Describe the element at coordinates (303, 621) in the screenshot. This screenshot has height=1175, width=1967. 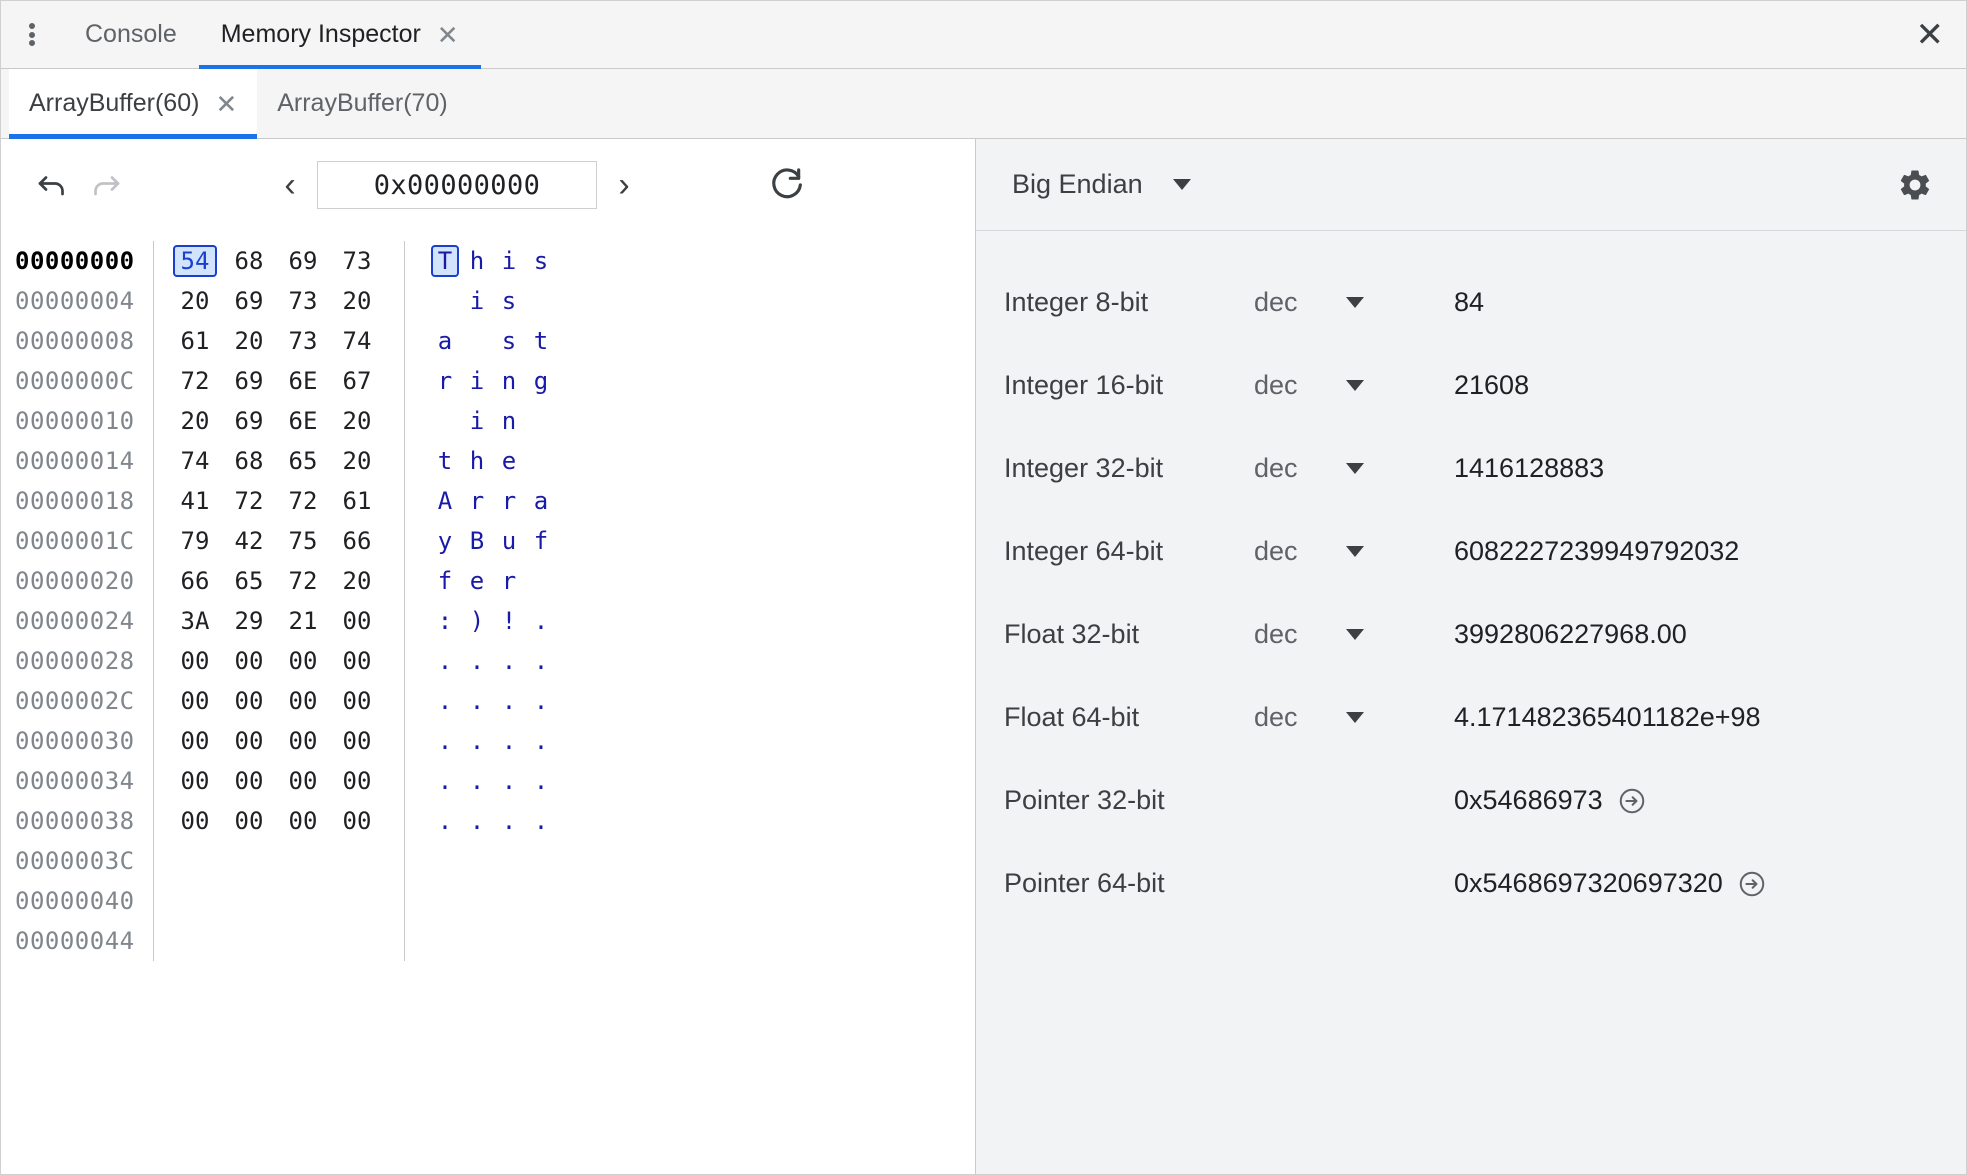
I see `hex-byte: 21` at that location.